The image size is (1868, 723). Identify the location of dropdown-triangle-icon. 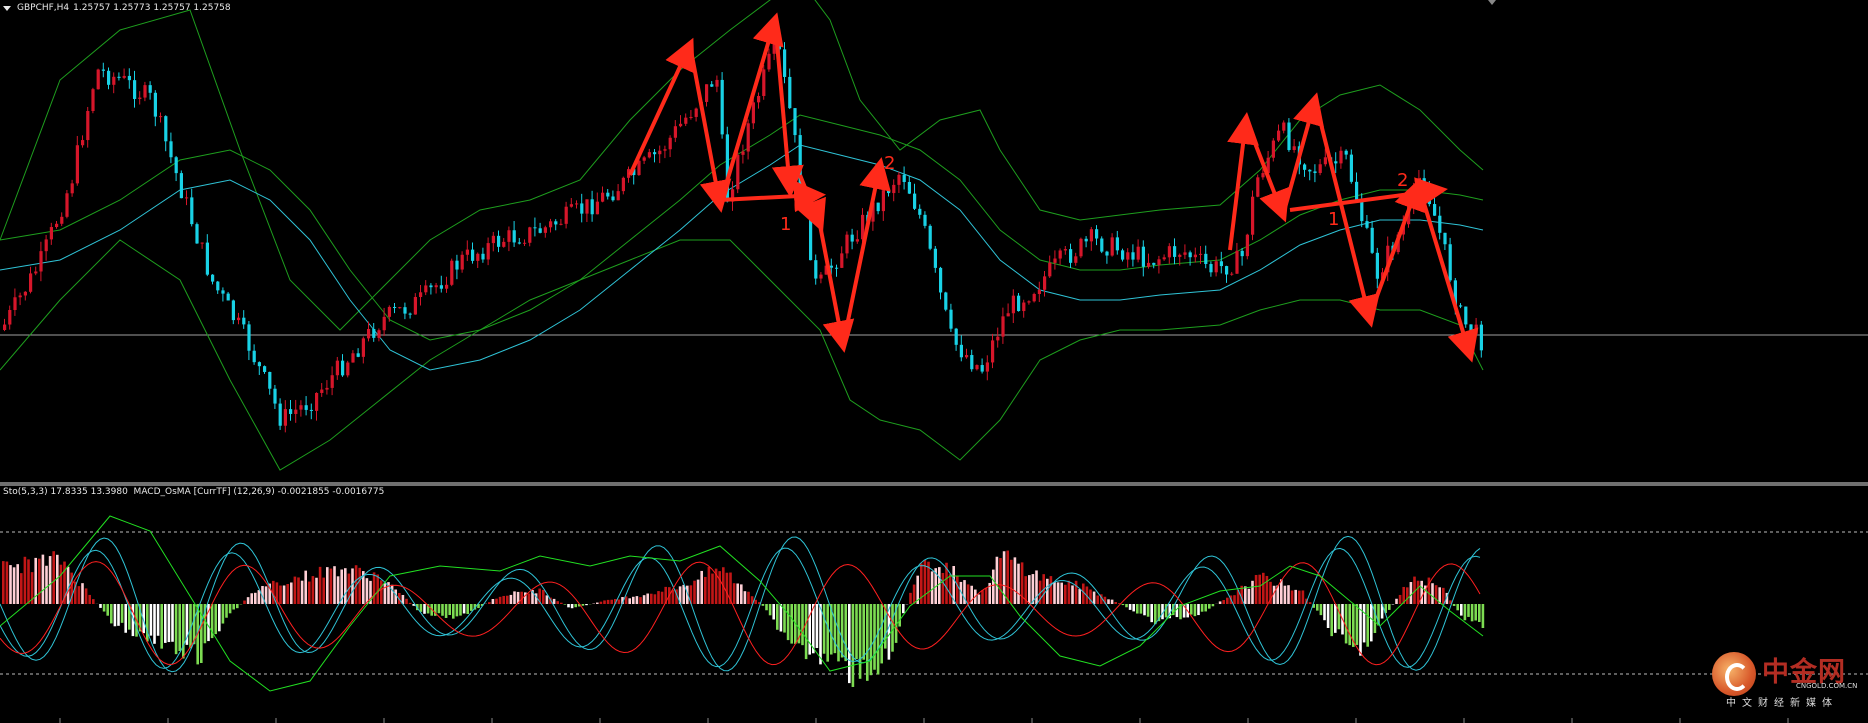
(7, 8).